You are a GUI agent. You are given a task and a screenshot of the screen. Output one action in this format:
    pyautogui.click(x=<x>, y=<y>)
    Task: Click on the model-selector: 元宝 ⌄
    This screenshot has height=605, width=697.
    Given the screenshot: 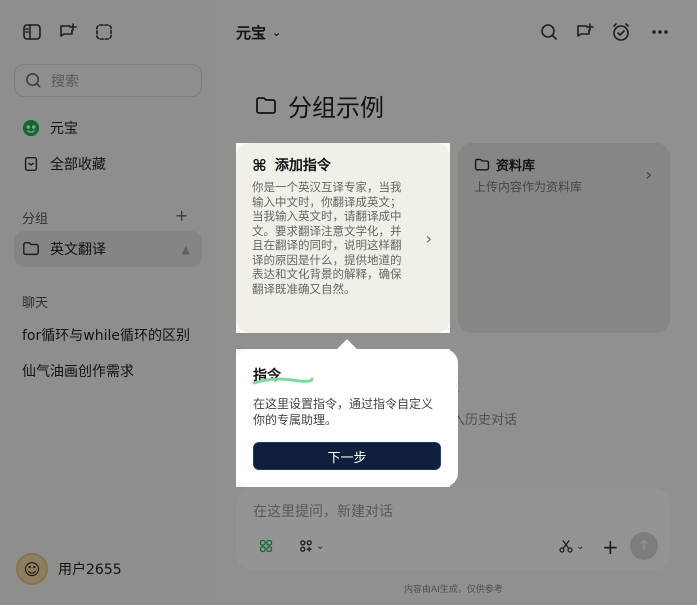 What is the action you would take?
    pyautogui.click(x=258, y=32)
    